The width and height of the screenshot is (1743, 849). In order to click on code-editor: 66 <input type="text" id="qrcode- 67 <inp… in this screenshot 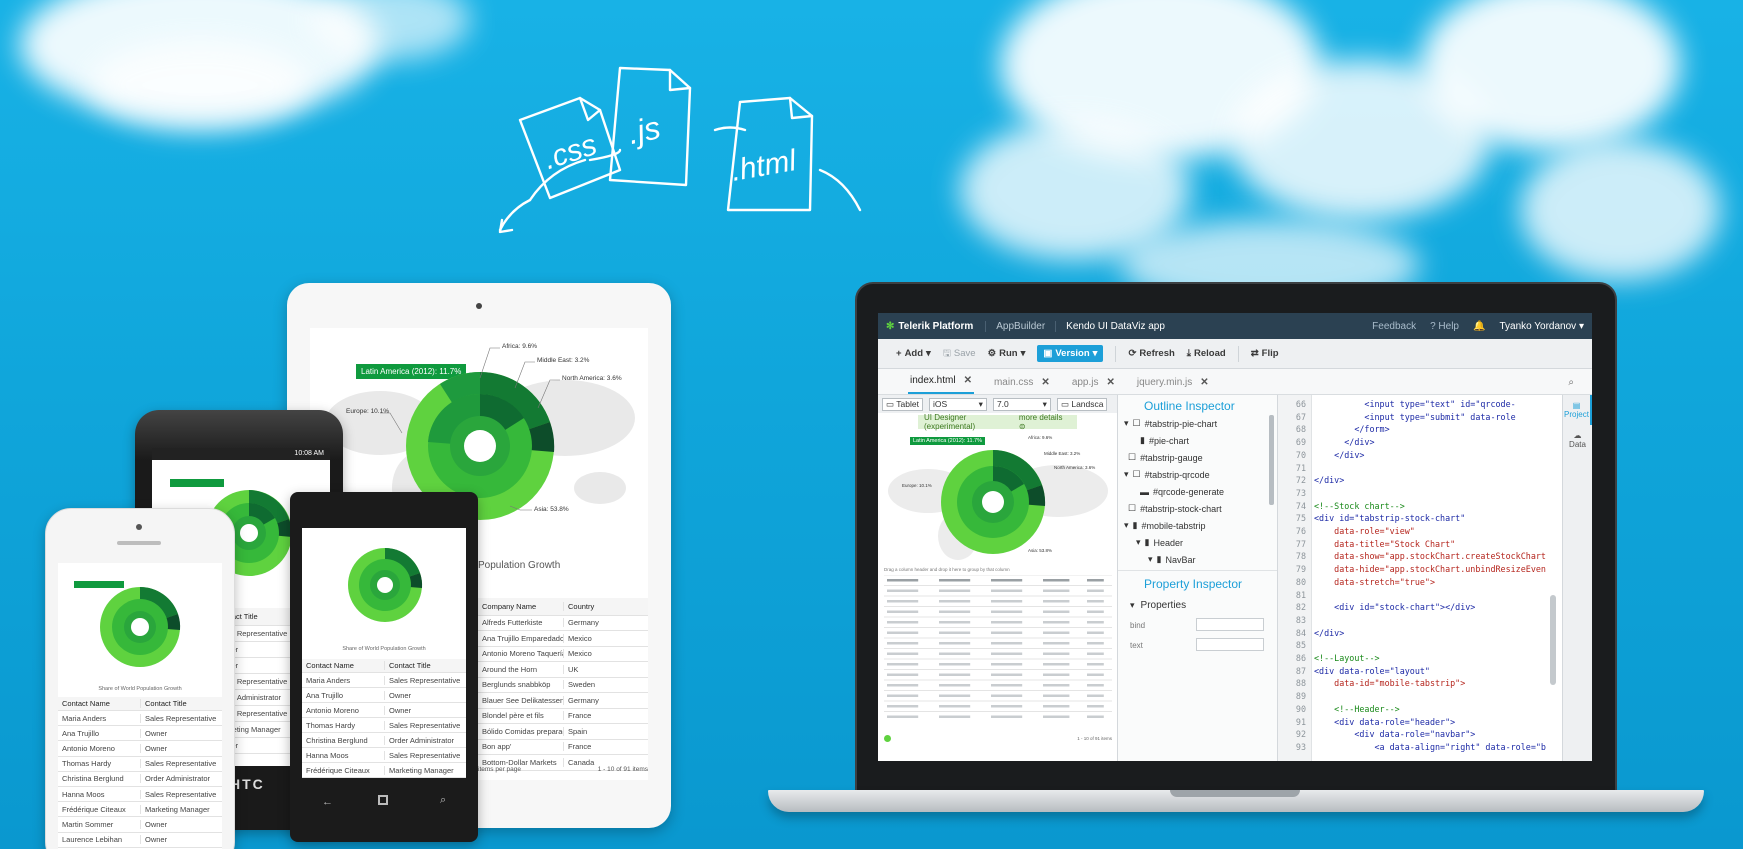, I will do `click(1420, 578)`.